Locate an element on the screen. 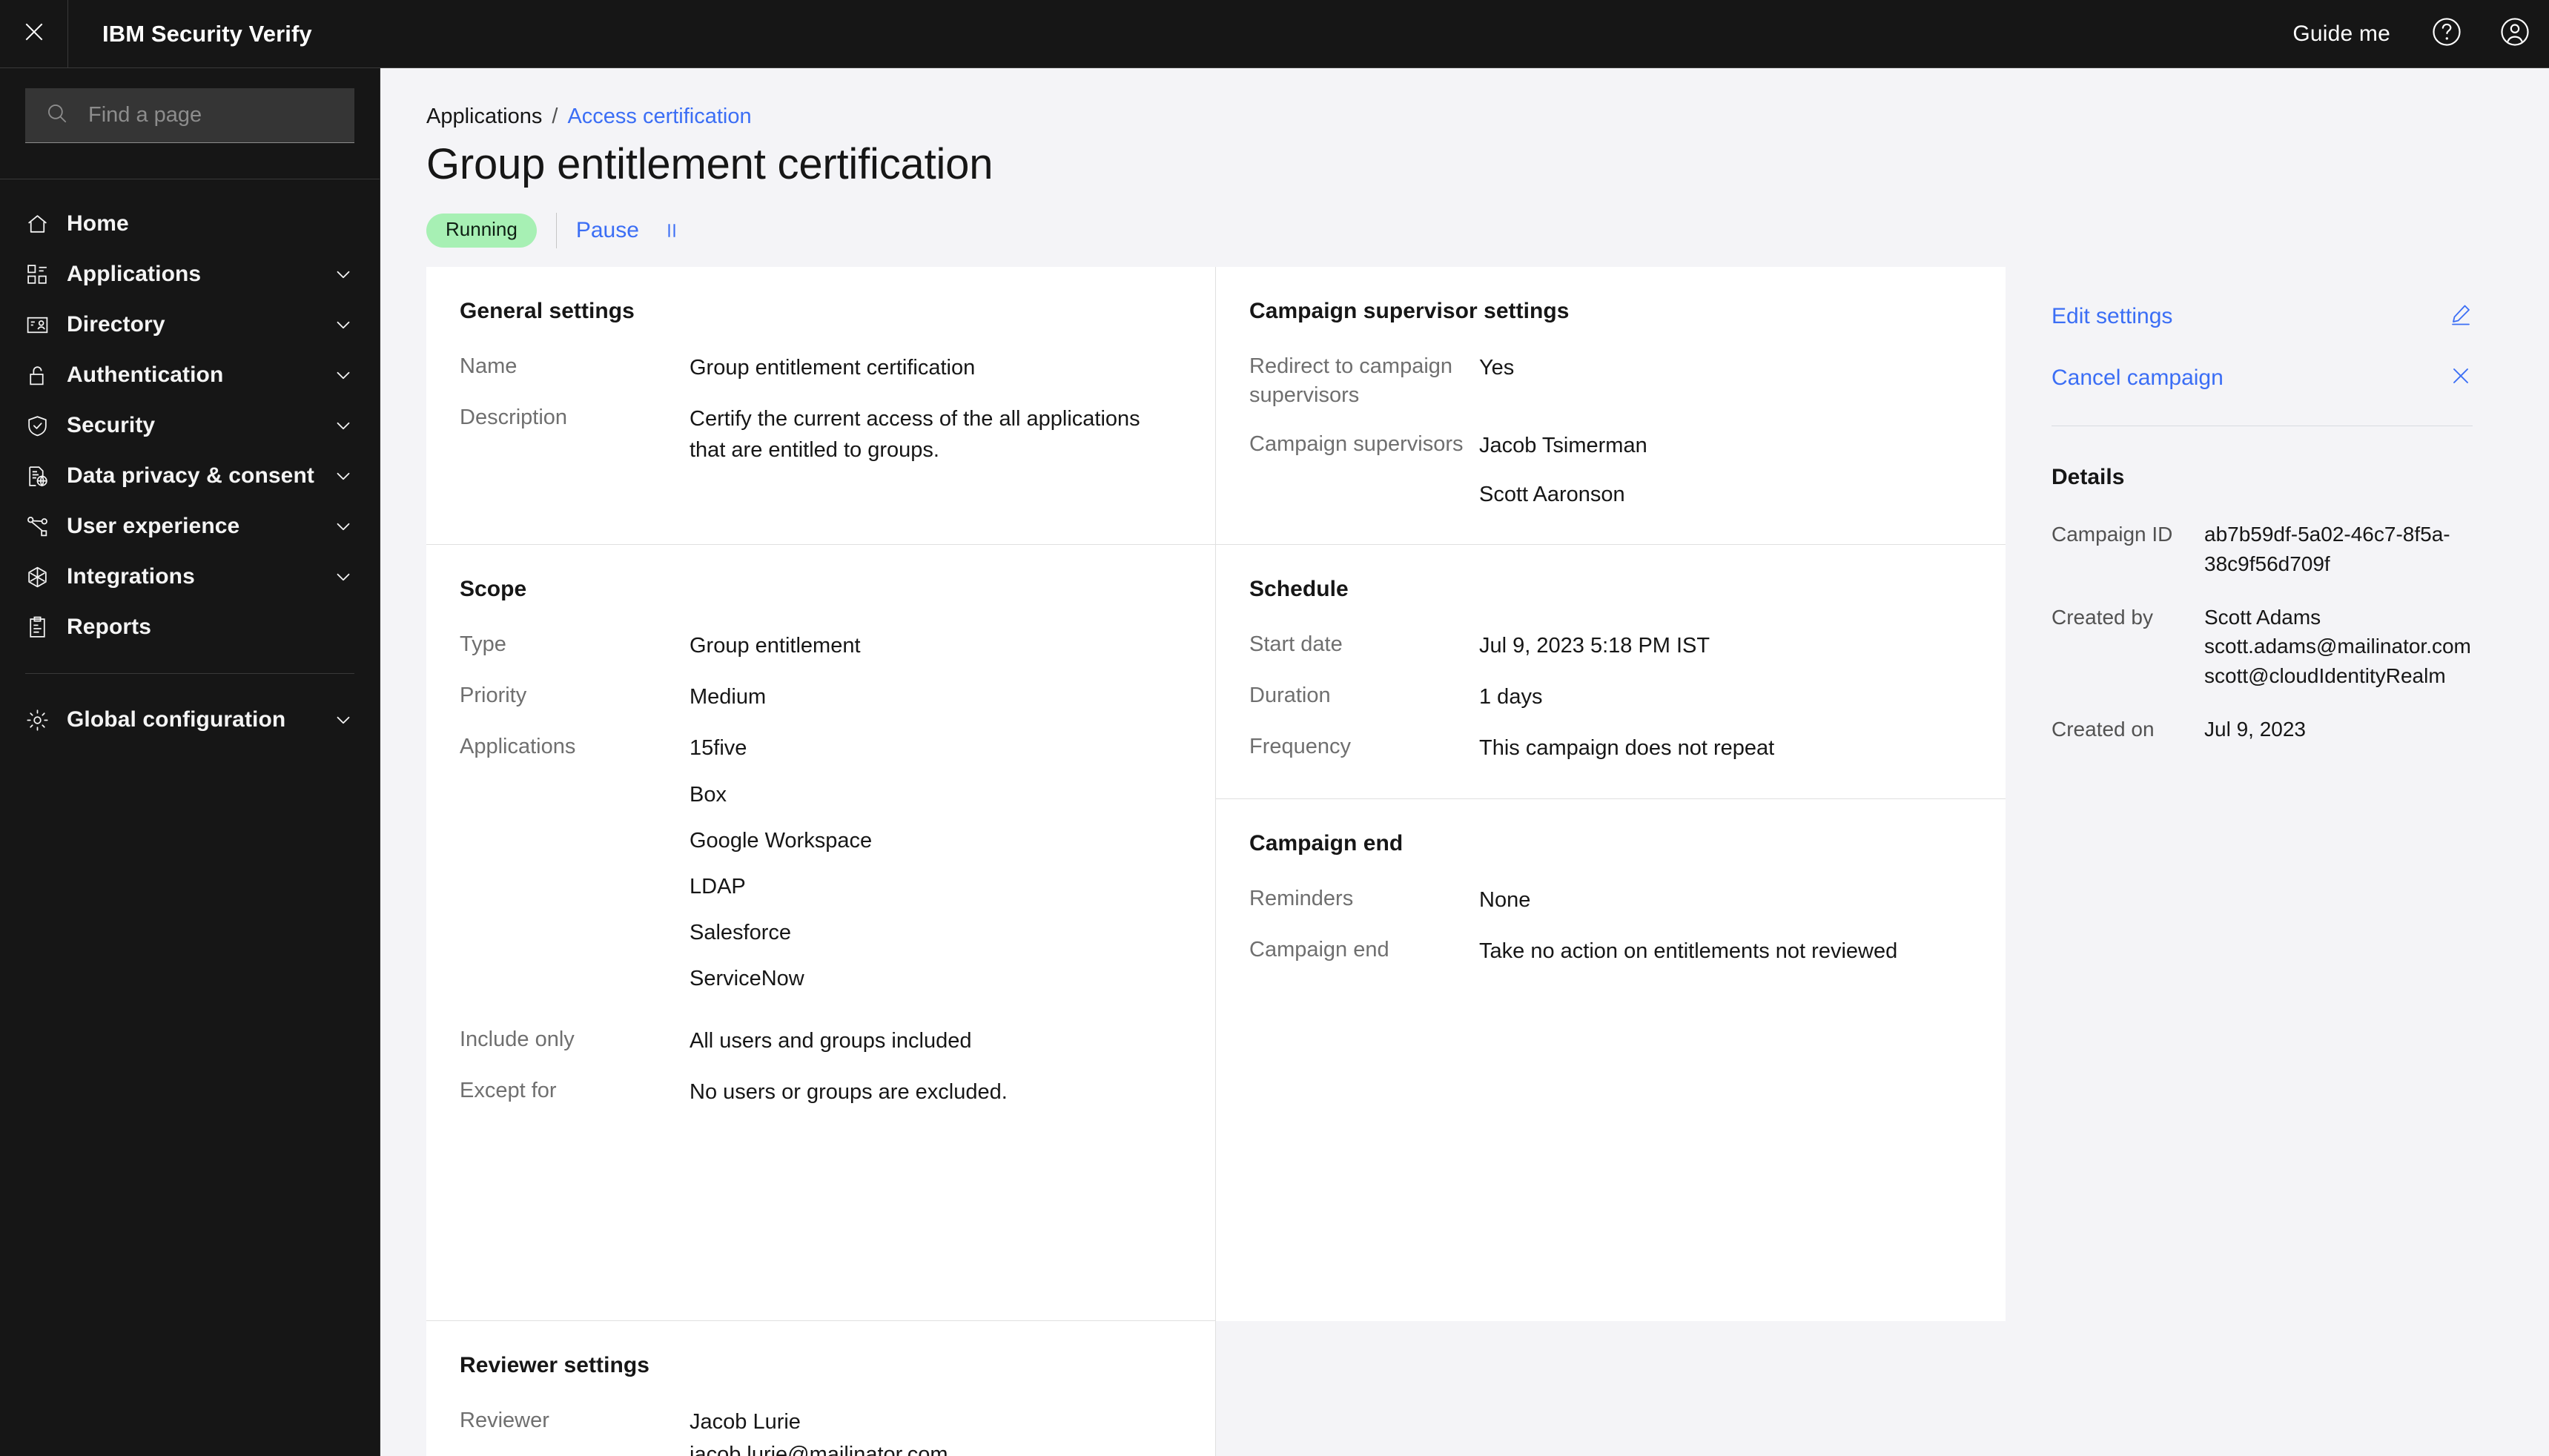  card-title: Campaign supervisor settings is located at coordinates (1409, 311).